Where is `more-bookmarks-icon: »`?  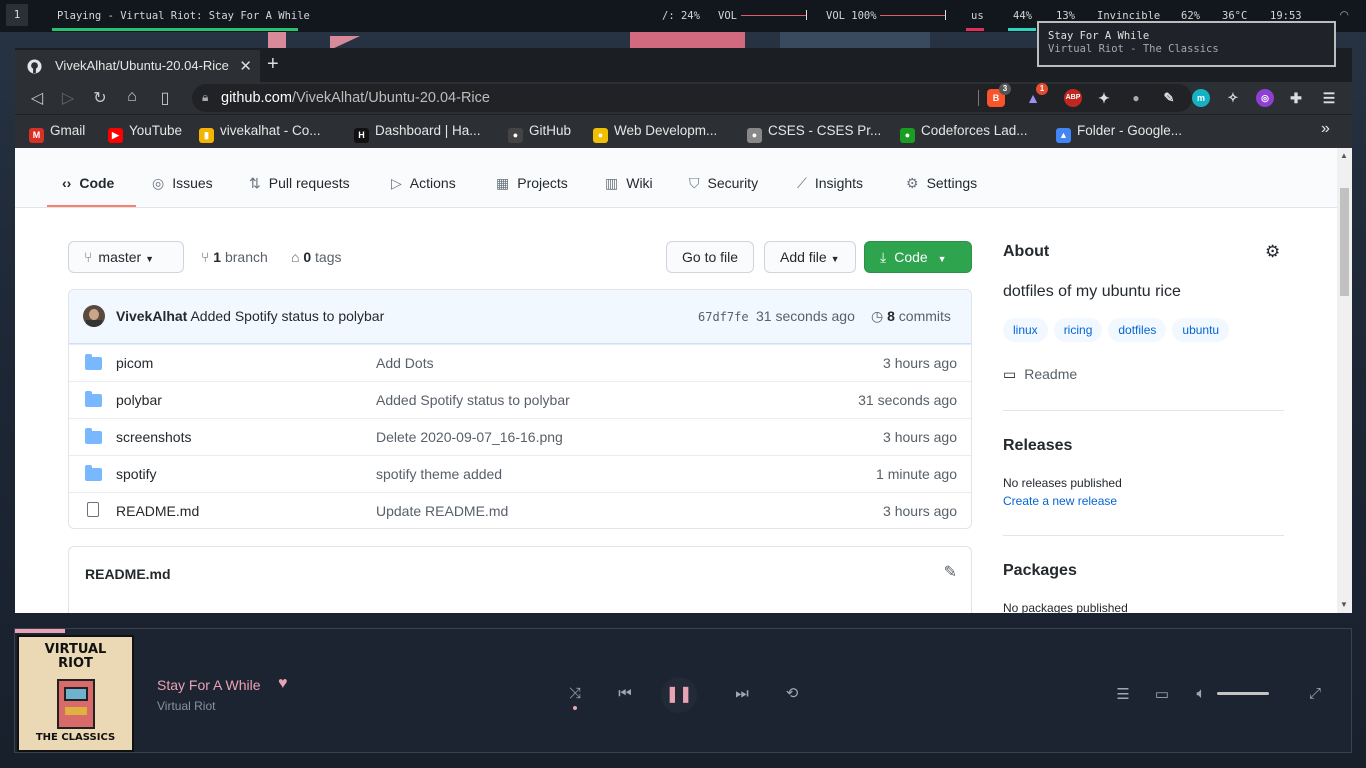
more-bookmarks-icon: » is located at coordinates (1325, 129).